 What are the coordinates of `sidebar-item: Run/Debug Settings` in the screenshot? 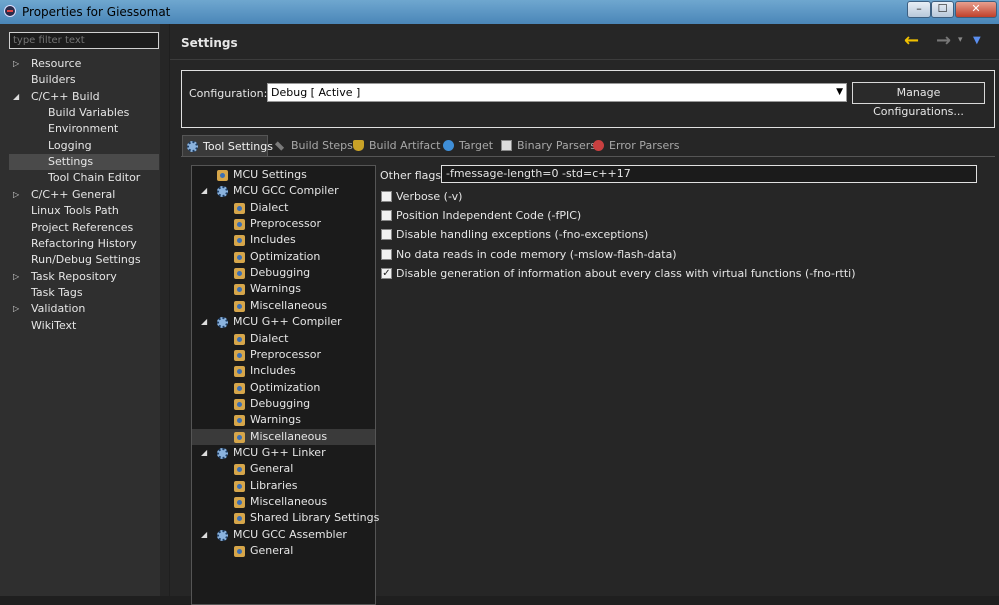 It's located at (84, 260).